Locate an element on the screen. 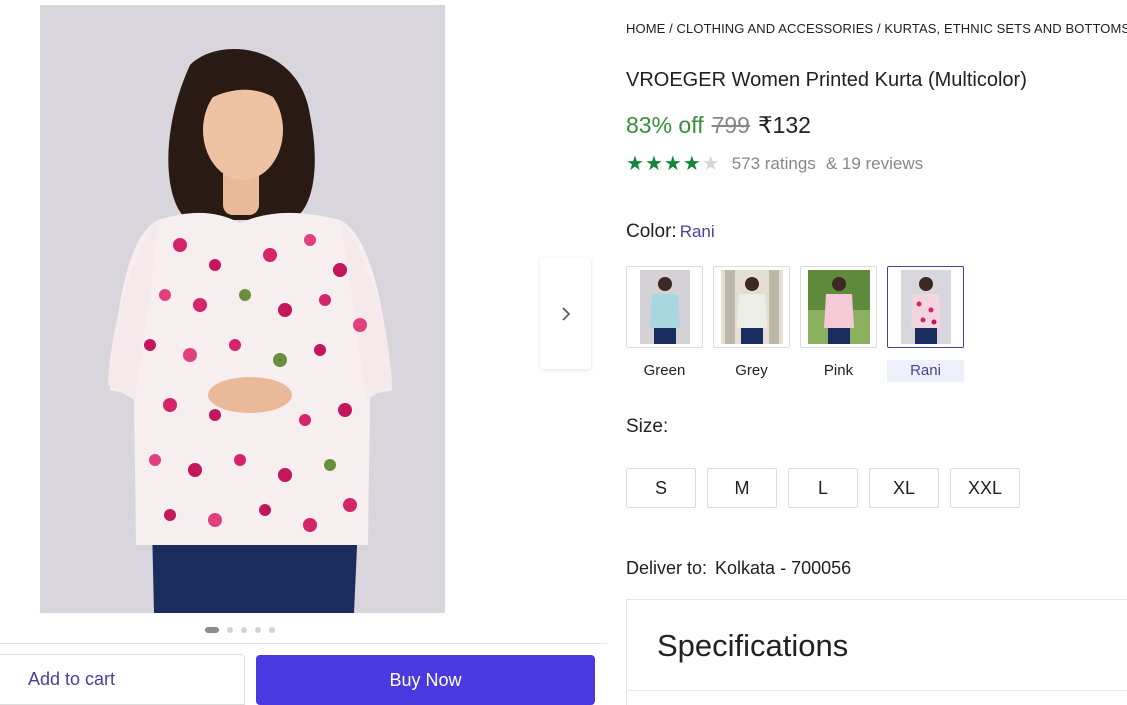 This screenshot has width=1127, height=705. chevron-right-icon is located at coordinates (565, 313).